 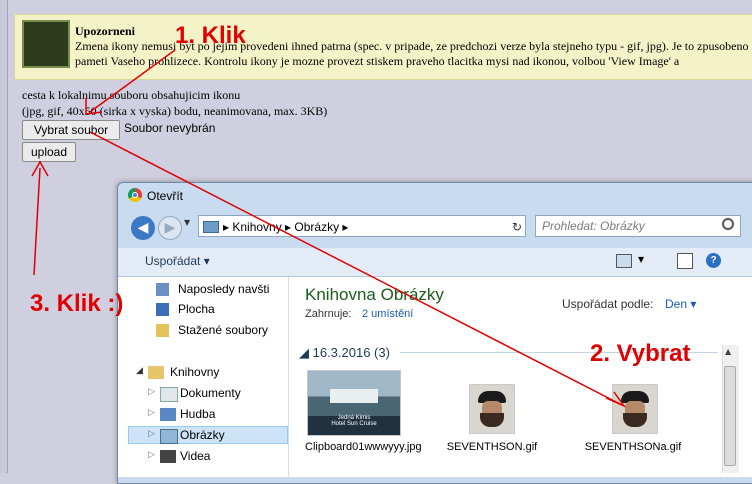 What do you see at coordinates (195, 372) in the screenshot?
I see `nav-item-label: Knihovny` at bounding box center [195, 372].